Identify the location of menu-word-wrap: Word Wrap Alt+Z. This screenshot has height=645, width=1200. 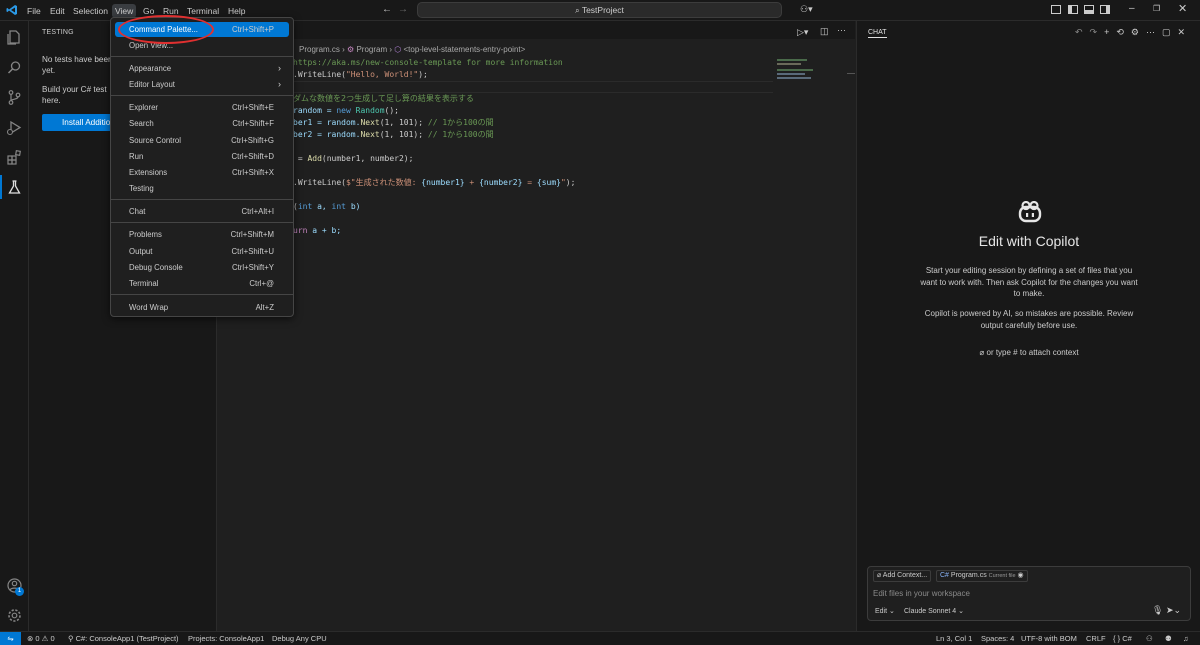
(202, 307).